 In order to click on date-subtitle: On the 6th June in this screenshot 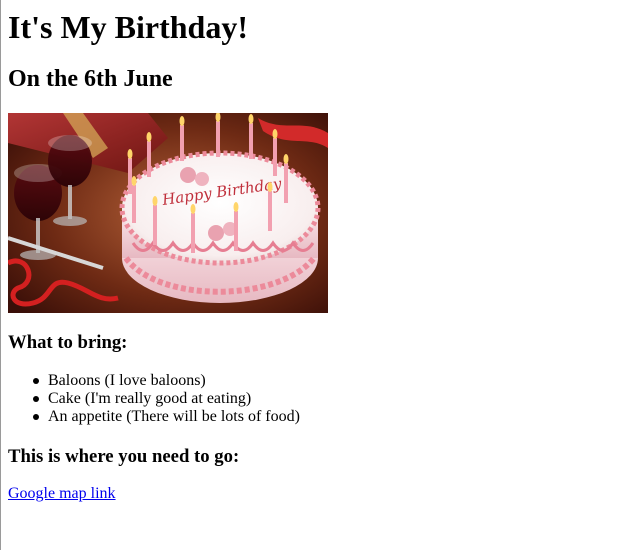, I will do `click(90, 79)`.